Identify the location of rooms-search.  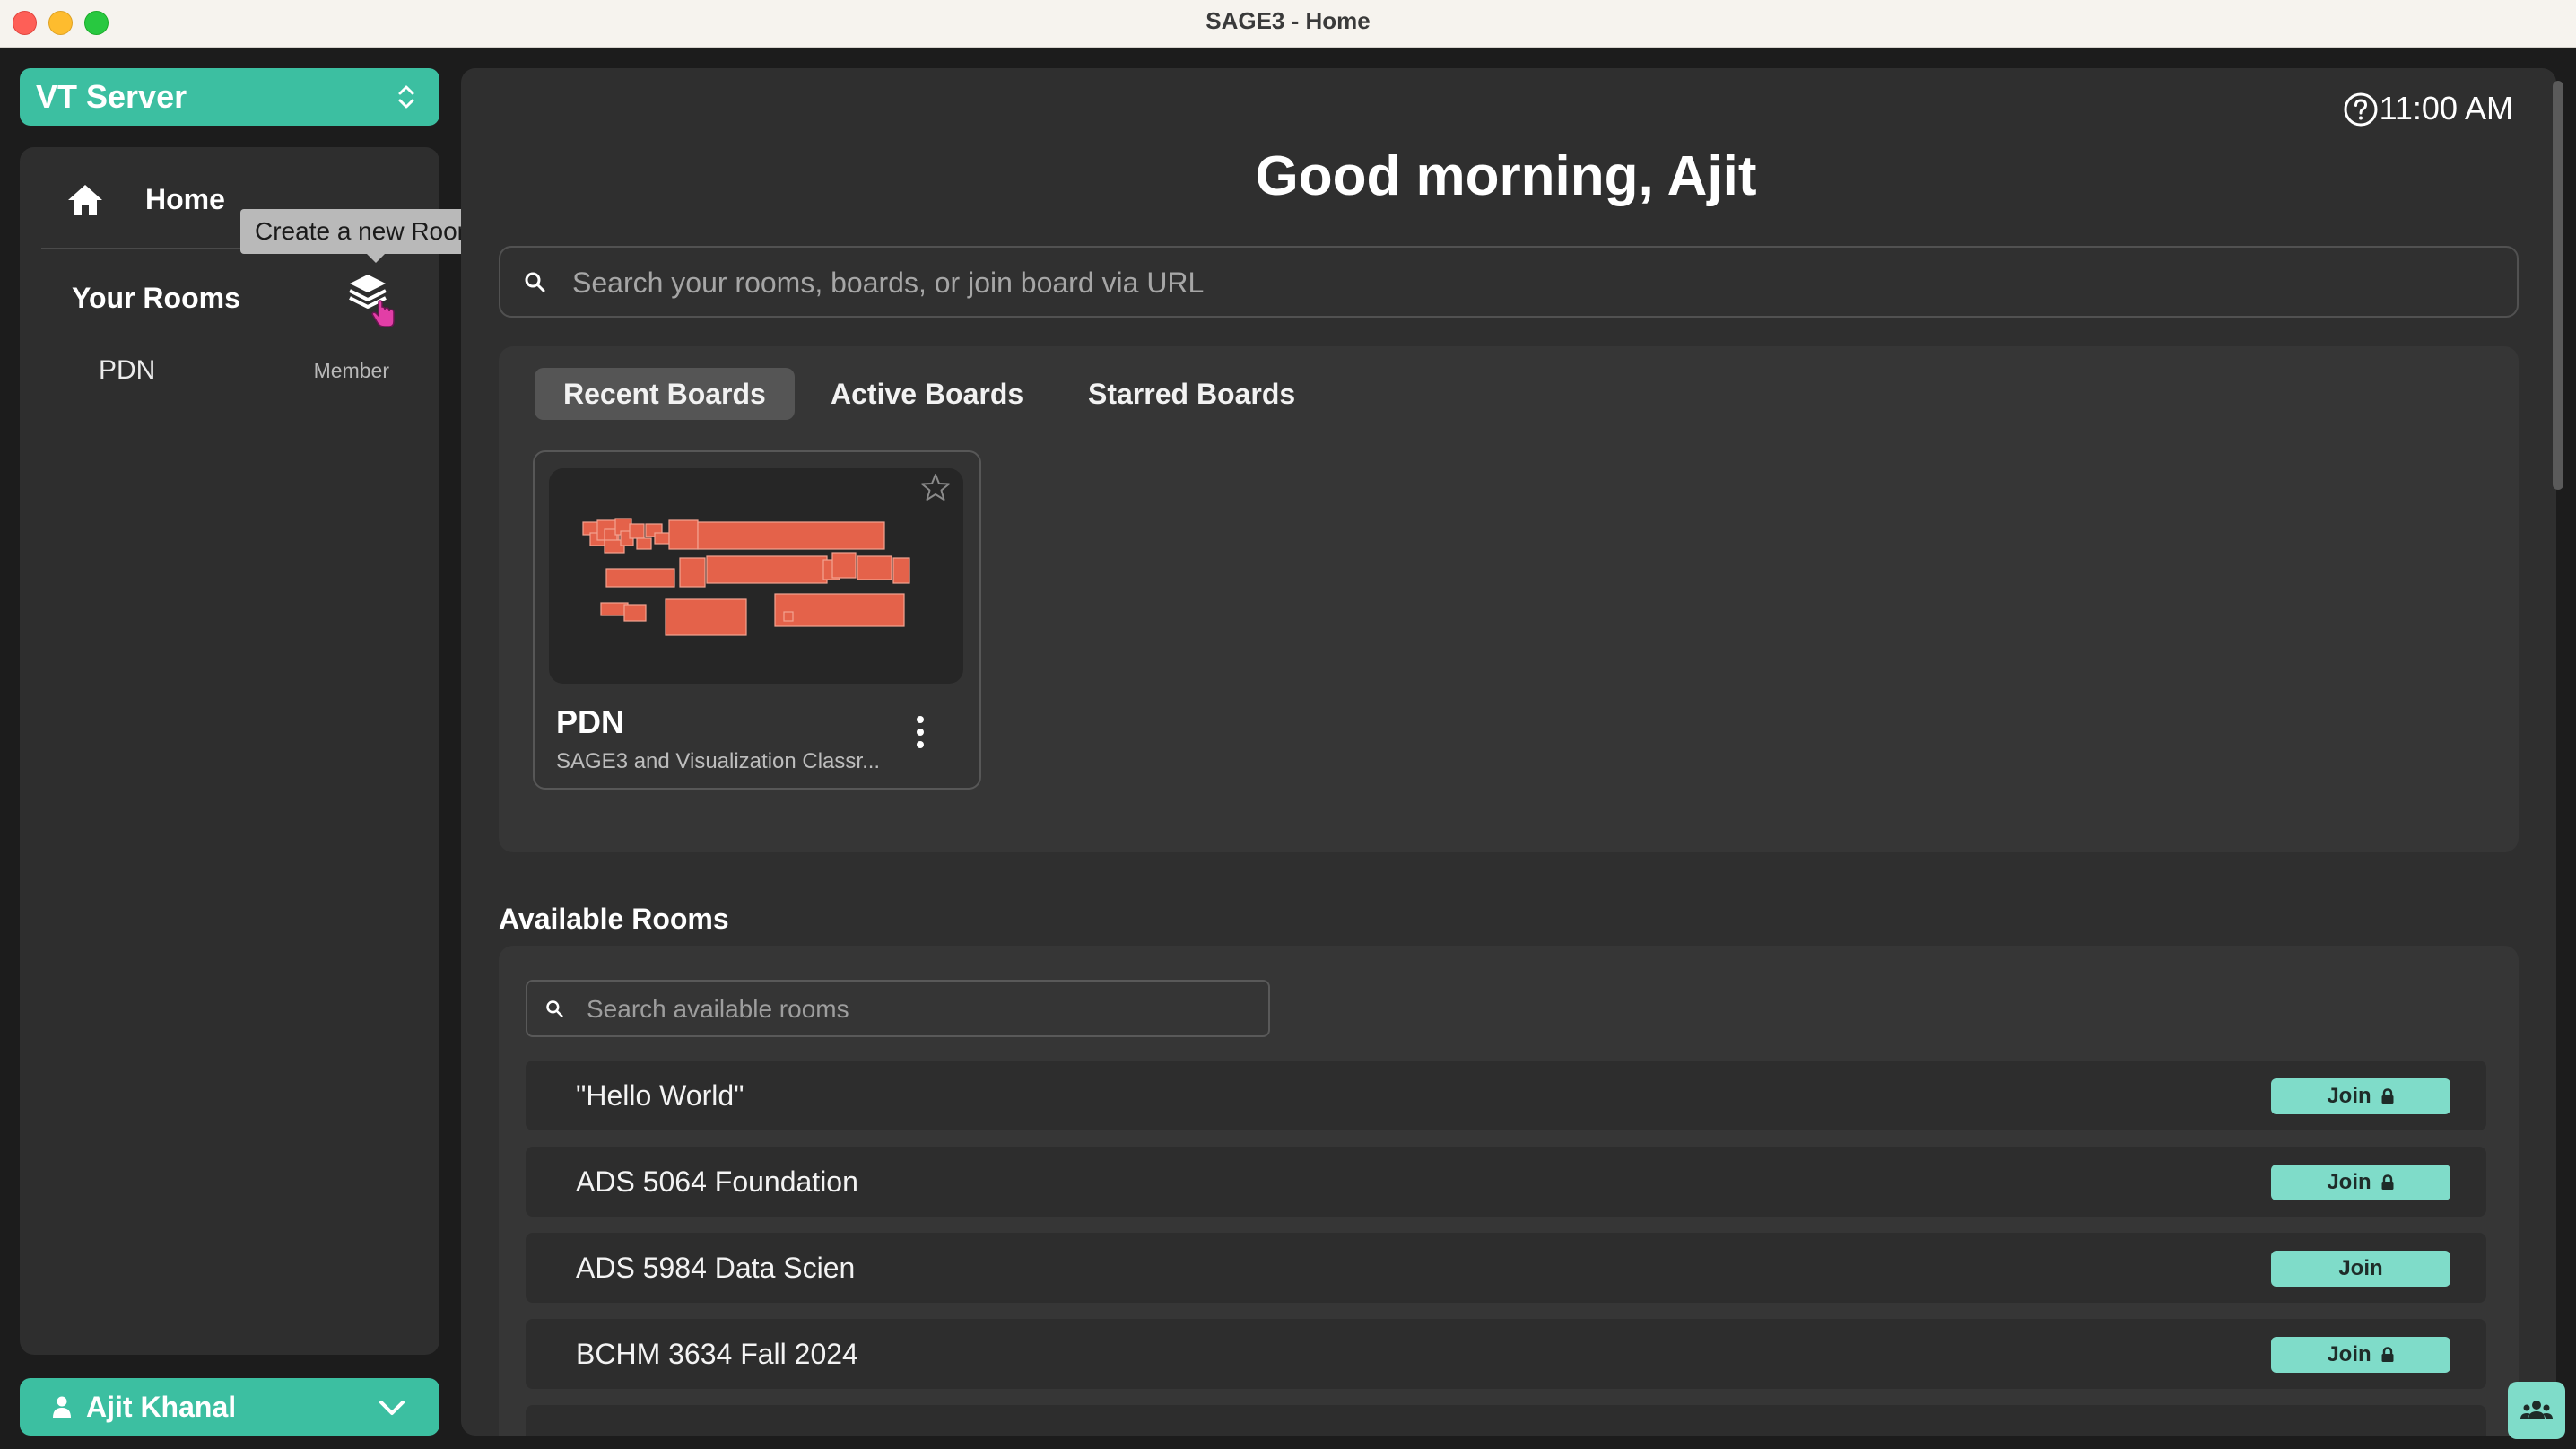
(898, 1008).